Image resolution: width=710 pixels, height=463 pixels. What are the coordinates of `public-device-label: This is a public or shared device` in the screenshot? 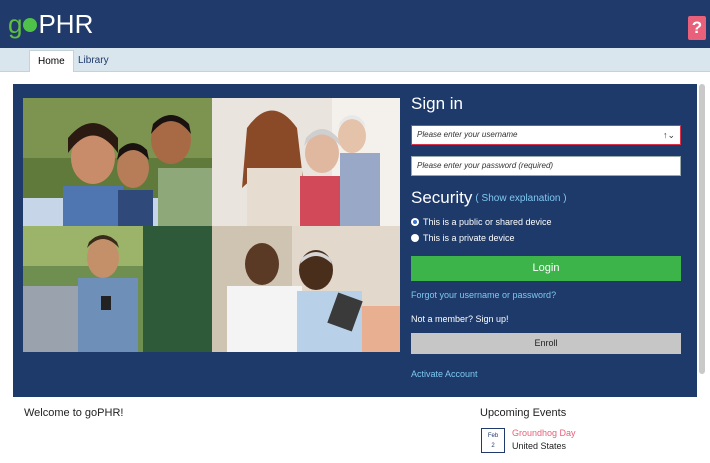 It's located at (487, 222).